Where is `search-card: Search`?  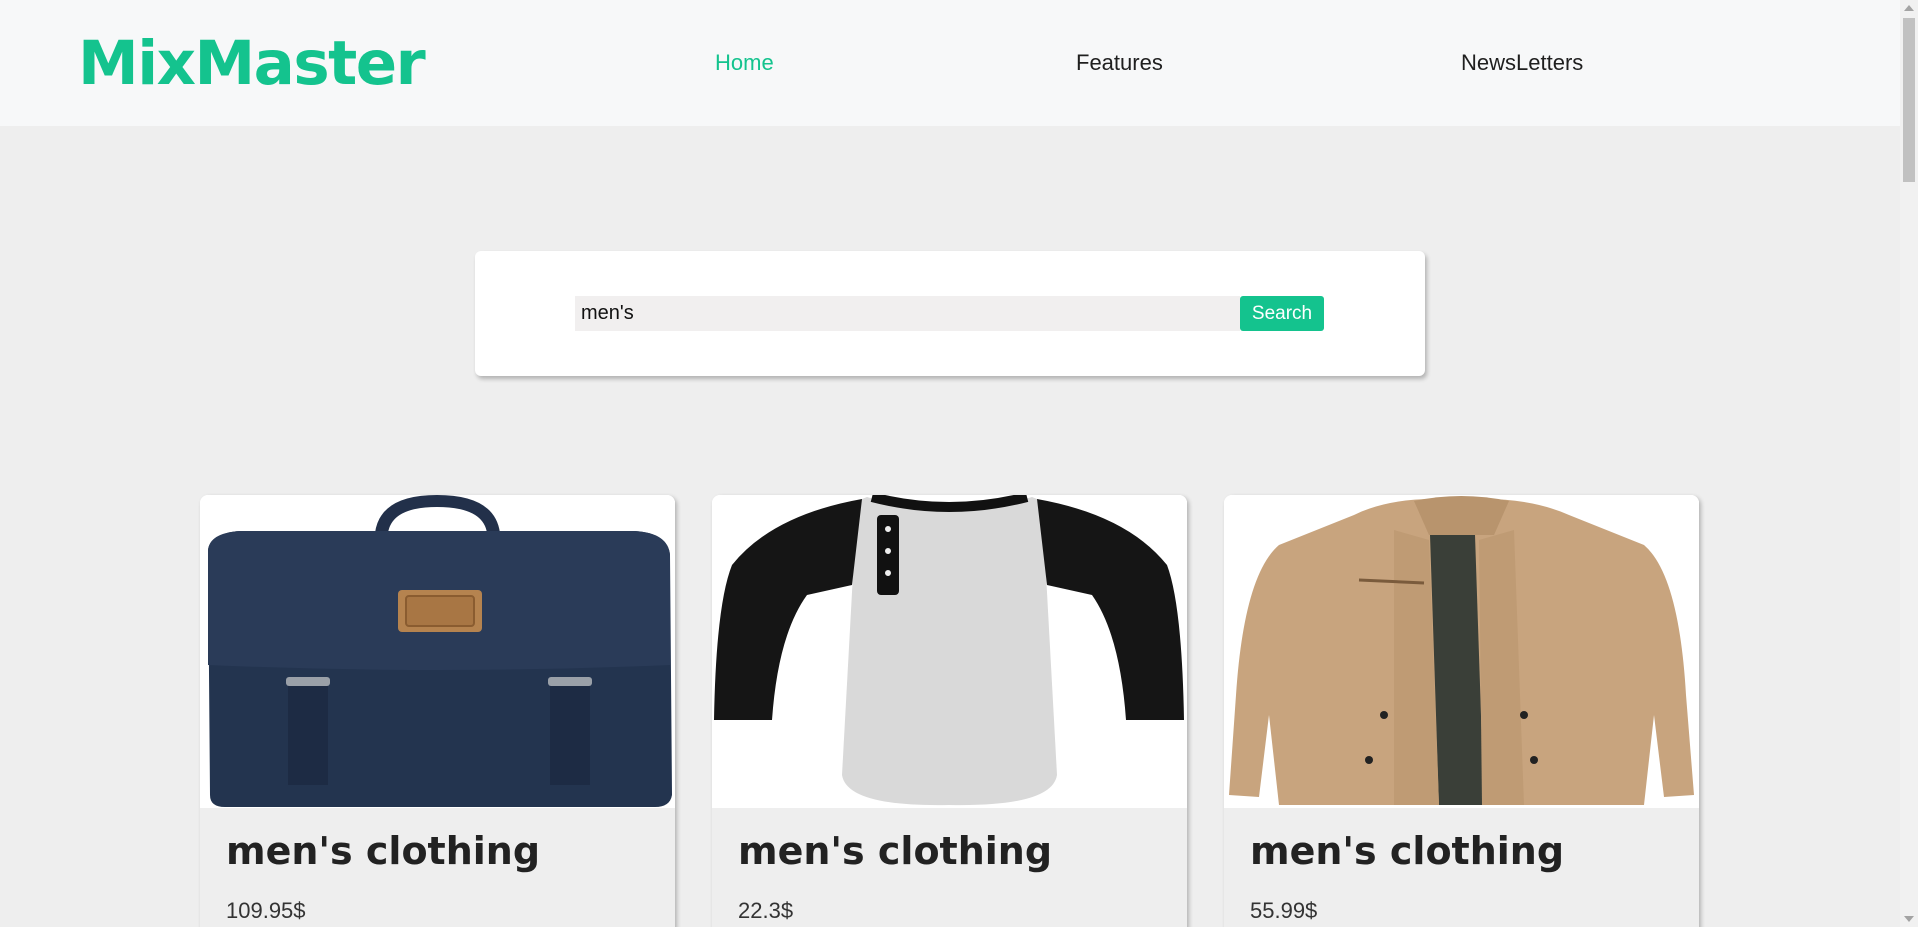
search-card: Search is located at coordinates (950, 313).